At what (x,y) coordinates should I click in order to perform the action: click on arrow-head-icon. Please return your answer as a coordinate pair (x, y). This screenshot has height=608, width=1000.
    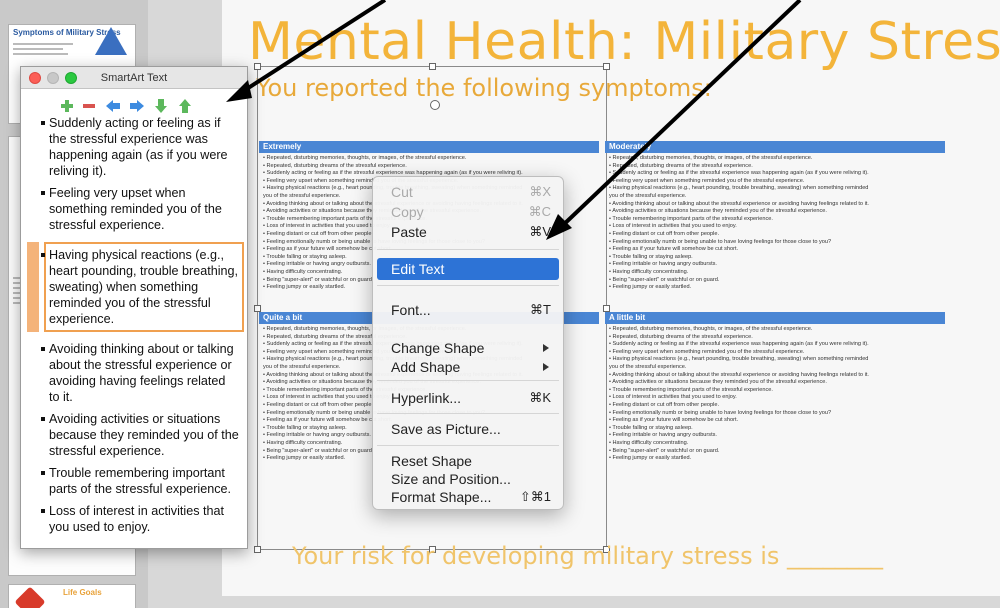
    Looking at the image, I should click on (239, 91).